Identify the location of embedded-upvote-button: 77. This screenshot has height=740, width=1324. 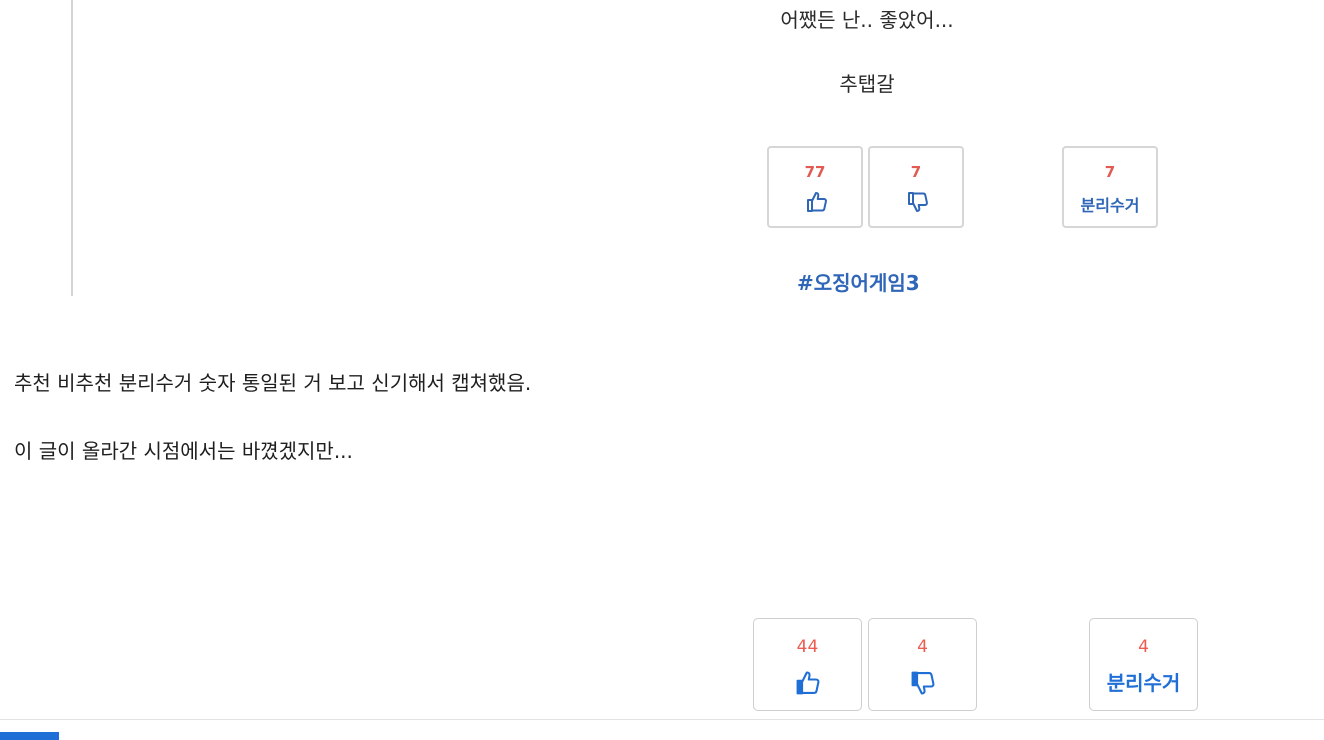
(815, 187).